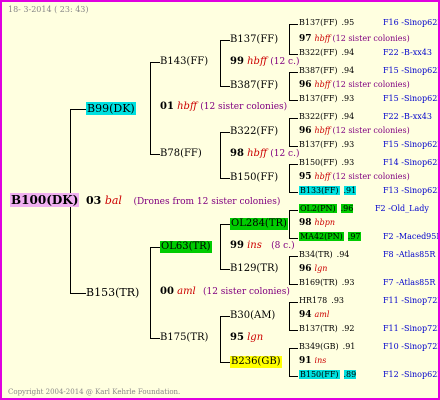 The height and width of the screenshot is (400, 440). What do you see at coordinates (112, 292) in the screenshot?
I see `dam-node: B153(TR)` at bounding box center [112, 292].